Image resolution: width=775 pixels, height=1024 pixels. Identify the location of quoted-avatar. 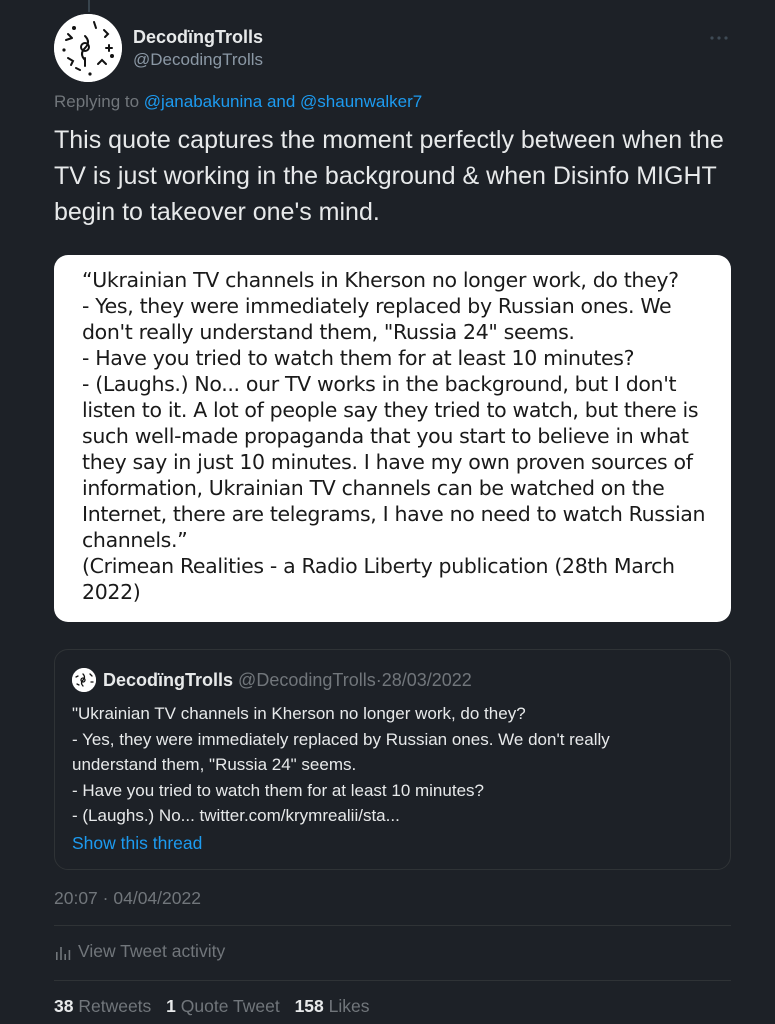
(84, 680).